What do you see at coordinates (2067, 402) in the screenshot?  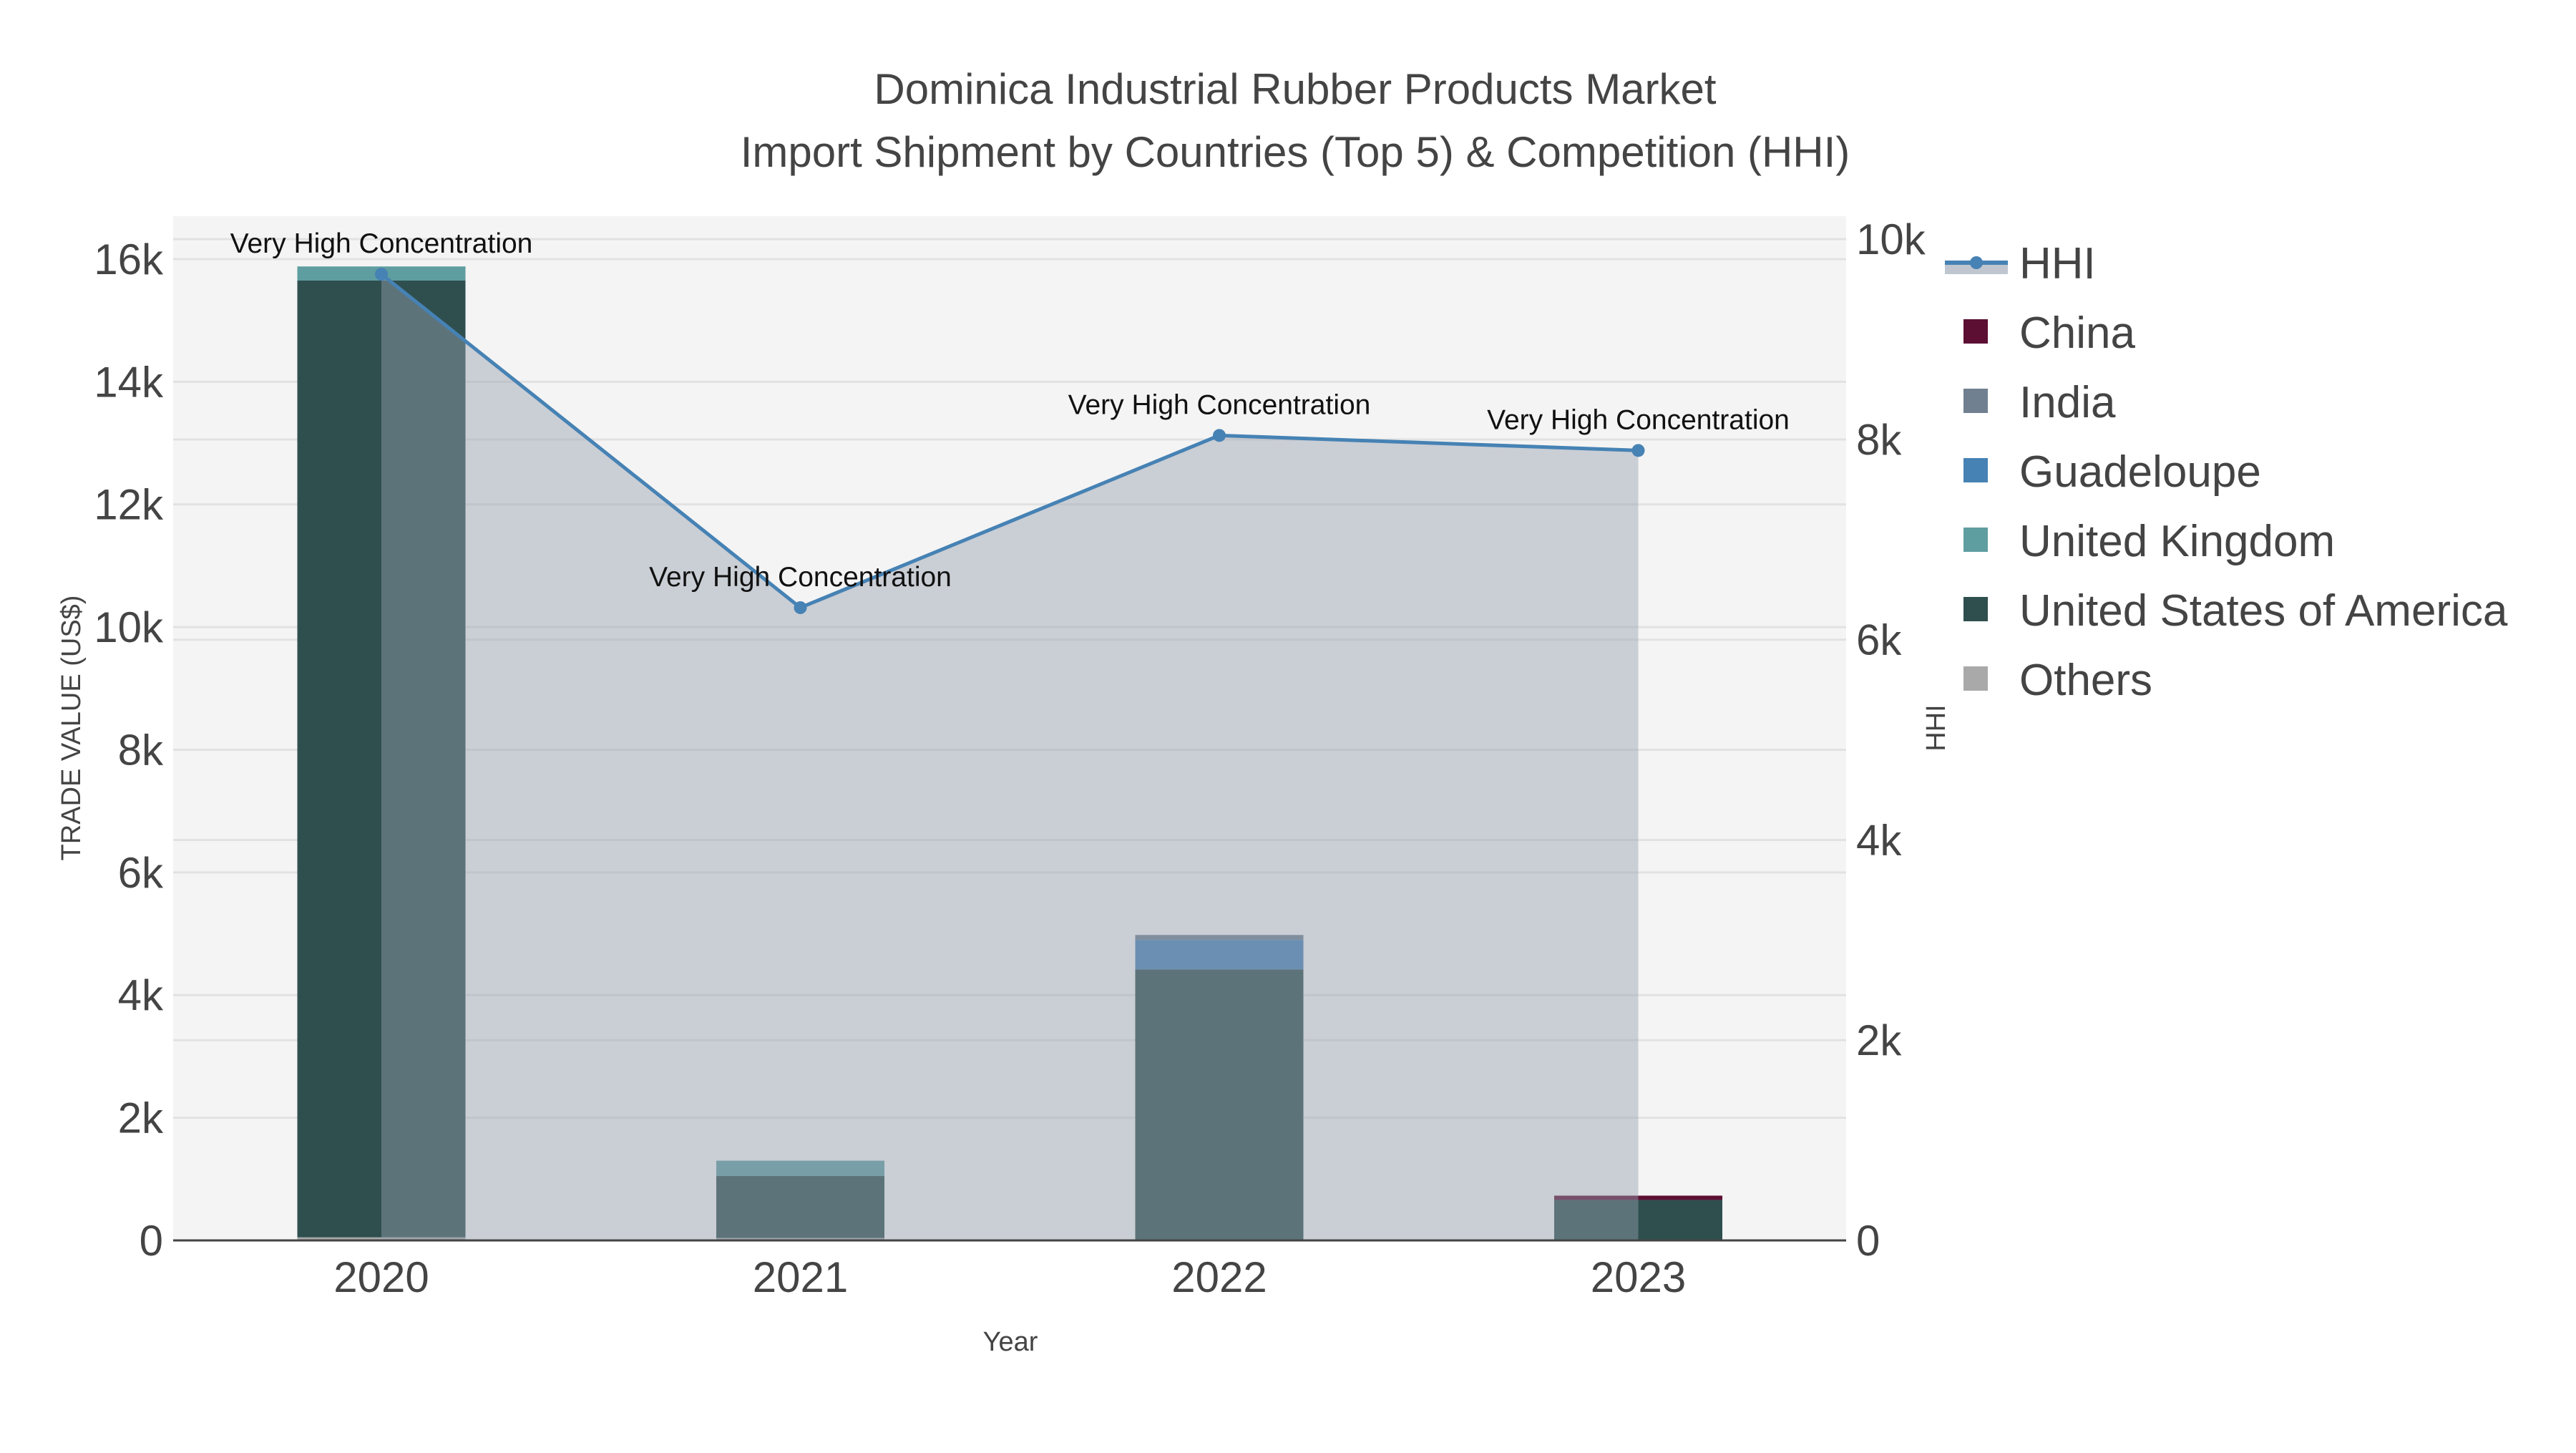 I see `legend-label: India` at bounding box center [2067, 402].